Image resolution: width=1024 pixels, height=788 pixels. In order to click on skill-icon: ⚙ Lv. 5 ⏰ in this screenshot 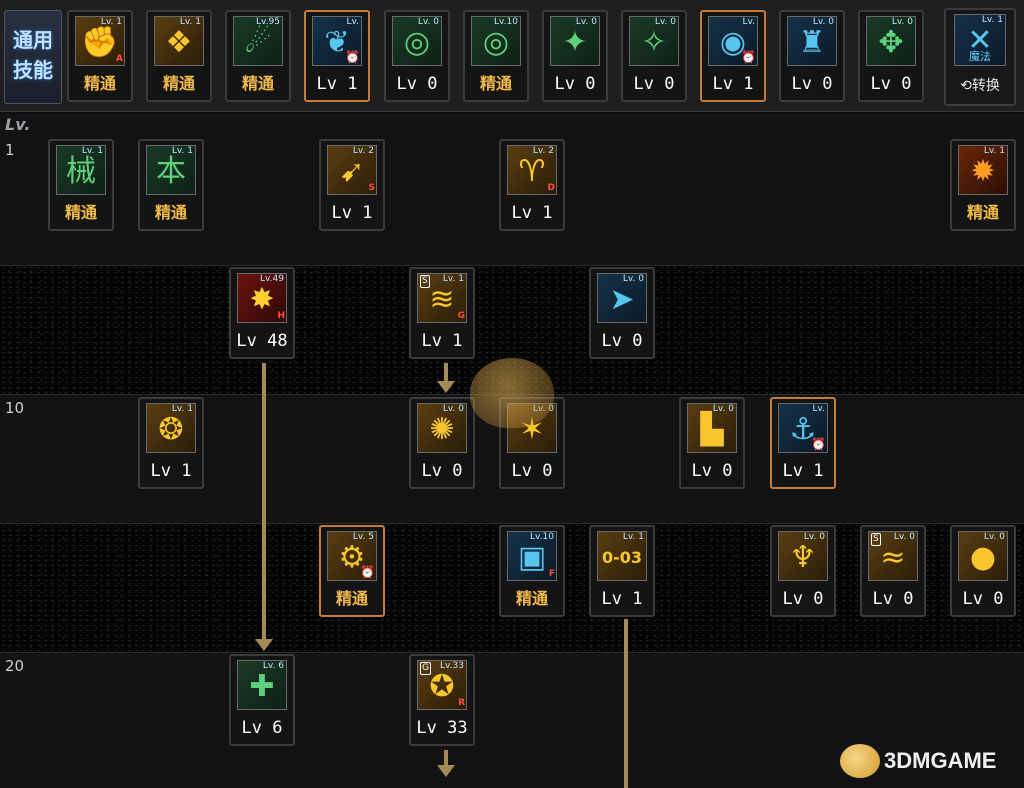, I will do `click(352, 556)`.